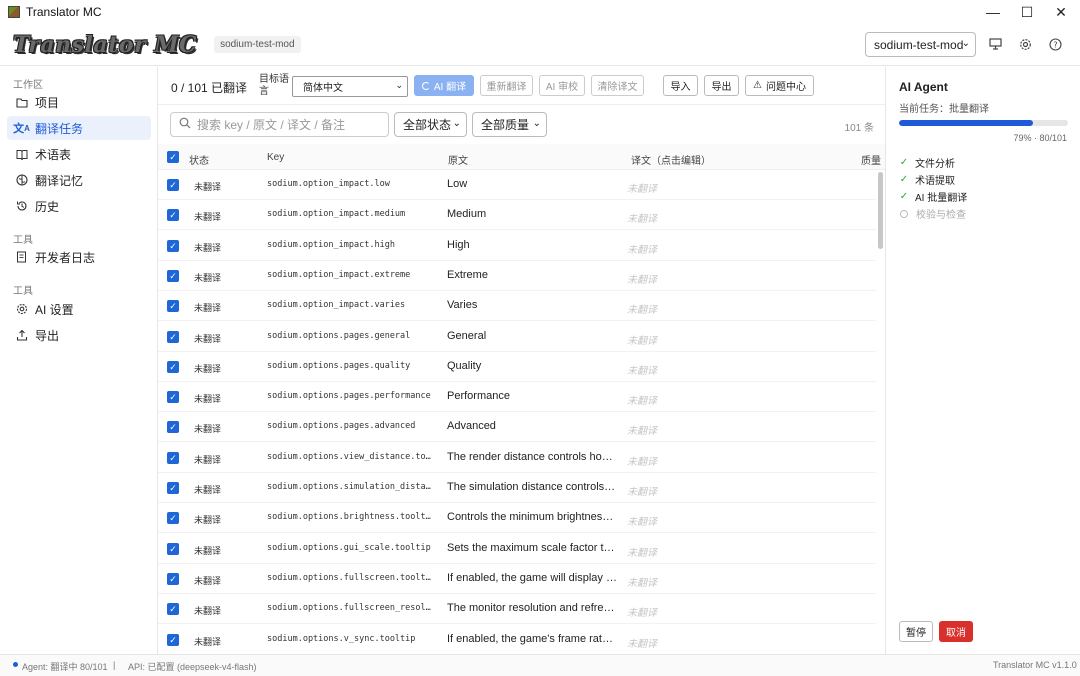 This screenshot has height=676, width=1080. I want to click on scrollbar-thumb, so click(880, 210).